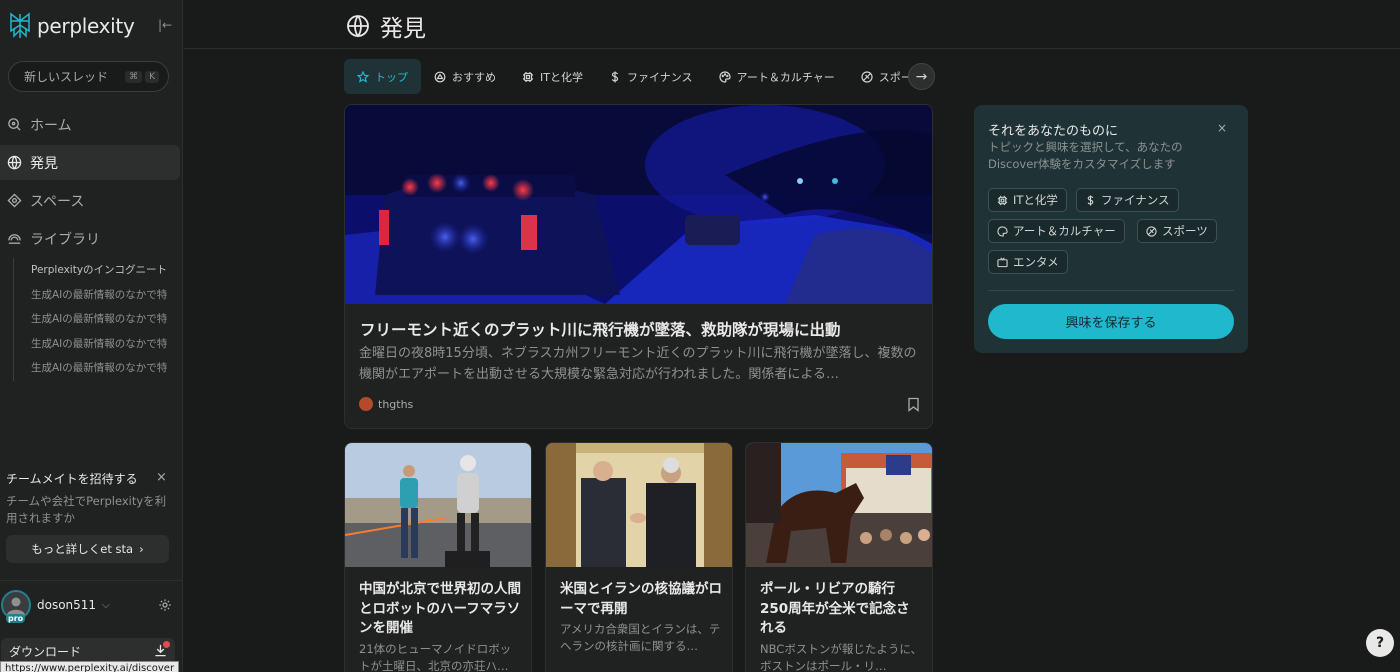  Describe the element at coordinates (14, 200) in the screenshot. I see `spaces-icon` at that location.